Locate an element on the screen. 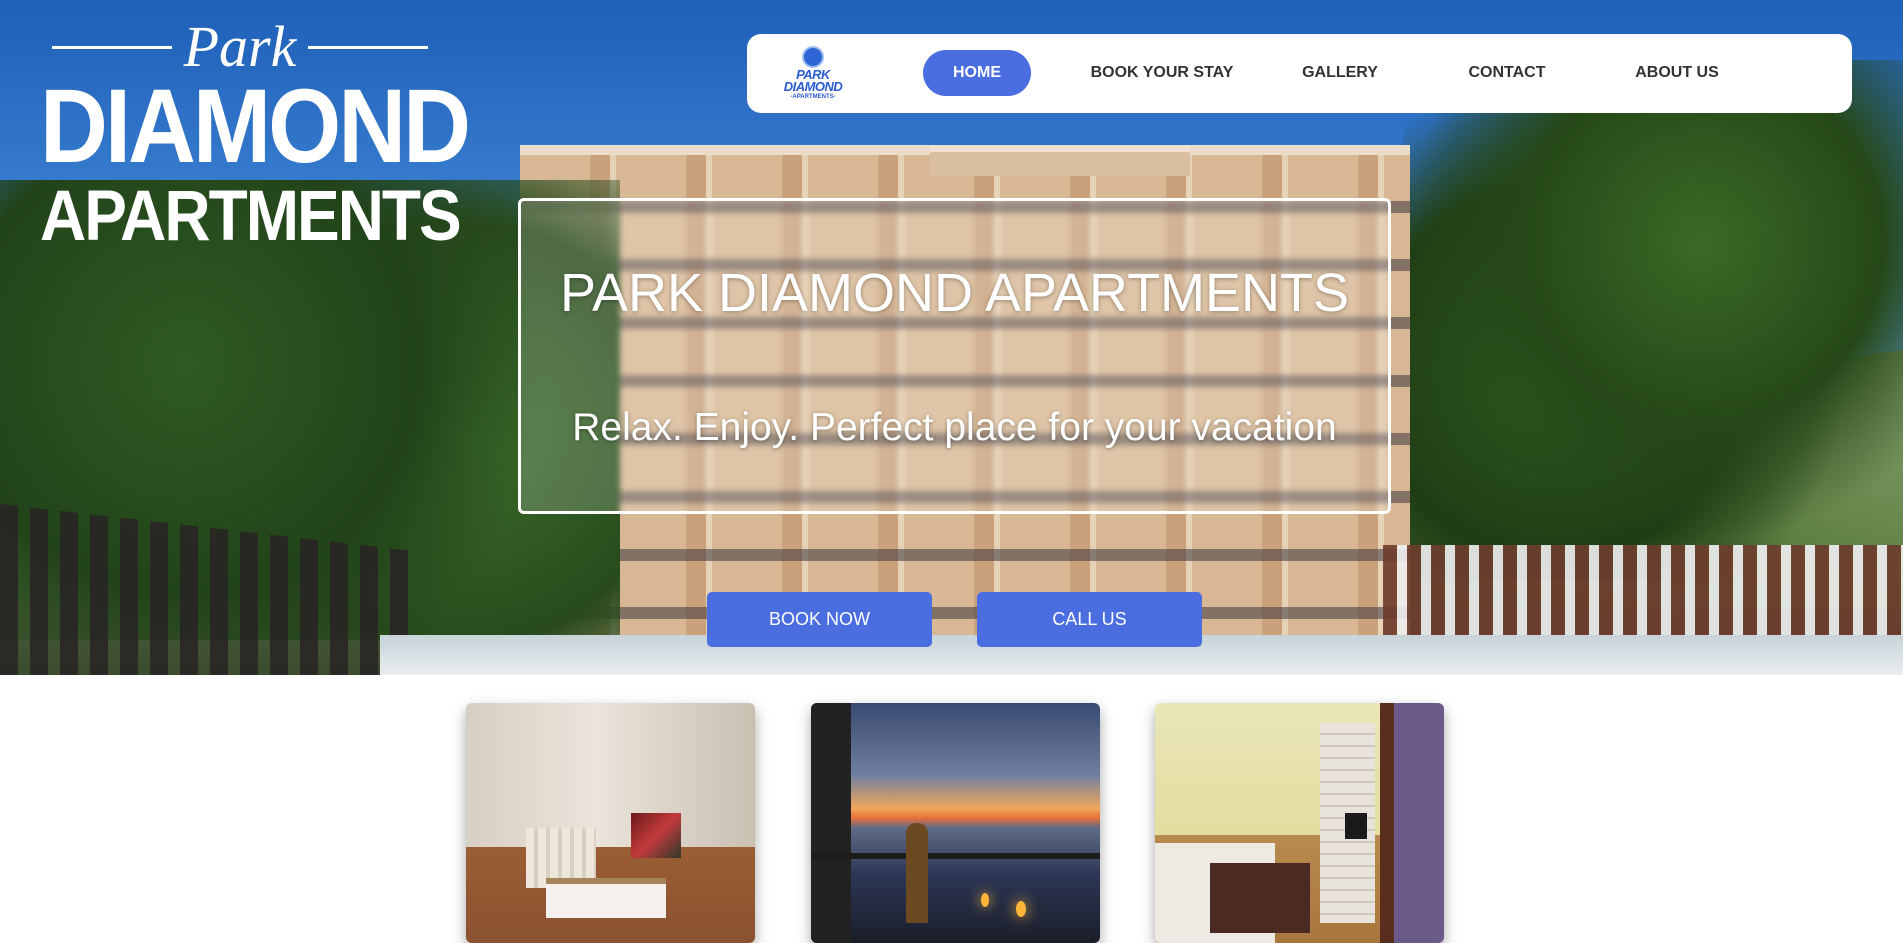 The width and height of the screenshot is (1903, 943). card-balcony-sunset-image is located at coordinates (955, 823).